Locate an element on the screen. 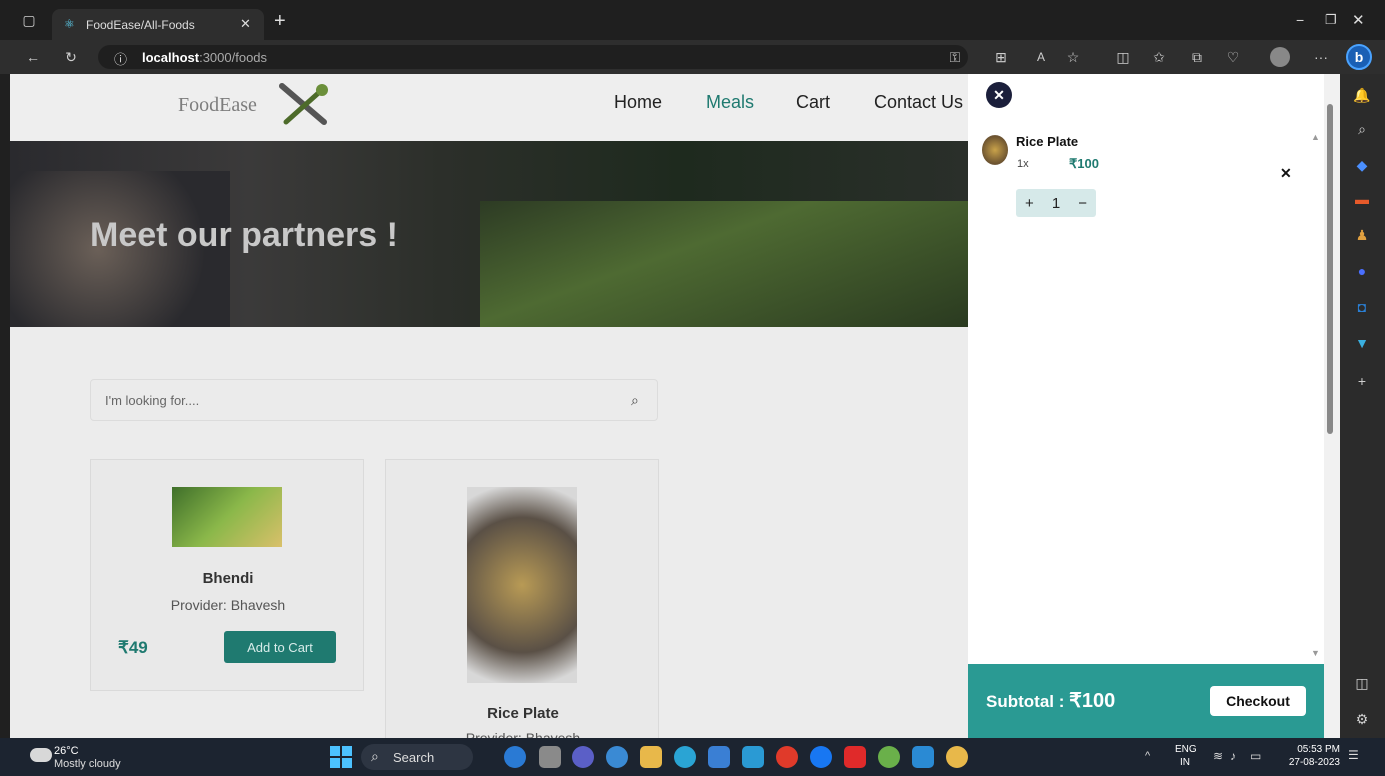 This screenshot has width=1385, height=776. cart-item-image is located at coordinates (995, 150).